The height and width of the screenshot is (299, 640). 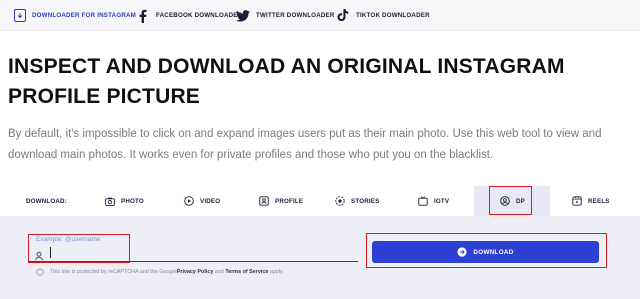 What do you see at coordinates (276, 272) in the screenshot?
I see `recaptcha-suffix: apply.` at bounding box center [276, 272].